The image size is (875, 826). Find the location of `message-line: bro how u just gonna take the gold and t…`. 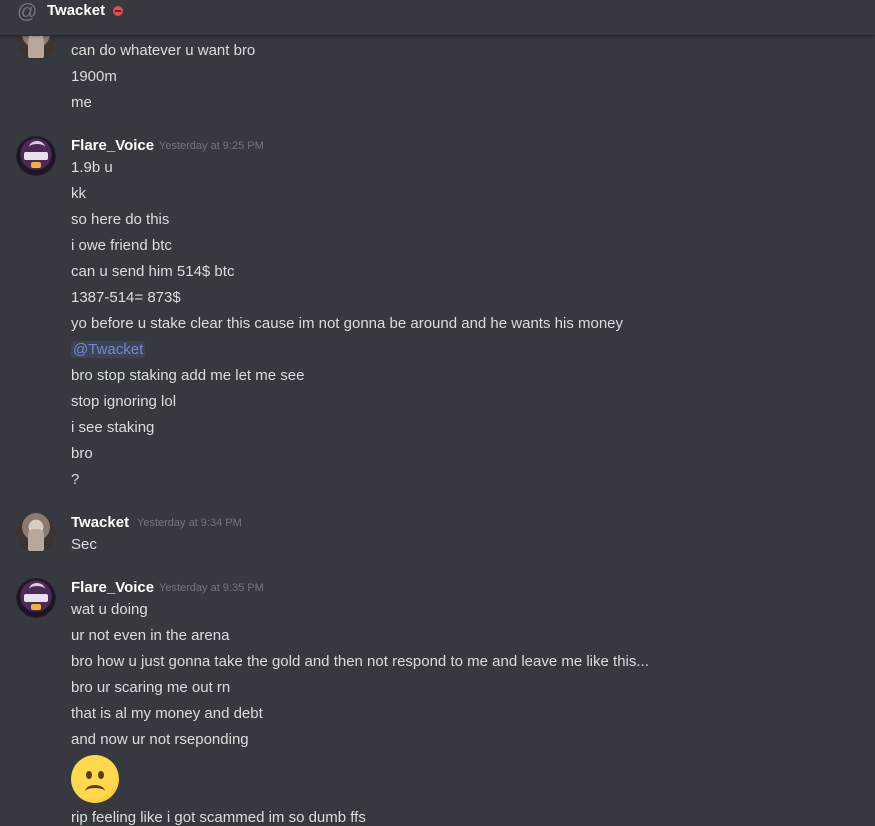

message-line: bro how u just gonna take the gold and t… is located at coordinates (360, 661).